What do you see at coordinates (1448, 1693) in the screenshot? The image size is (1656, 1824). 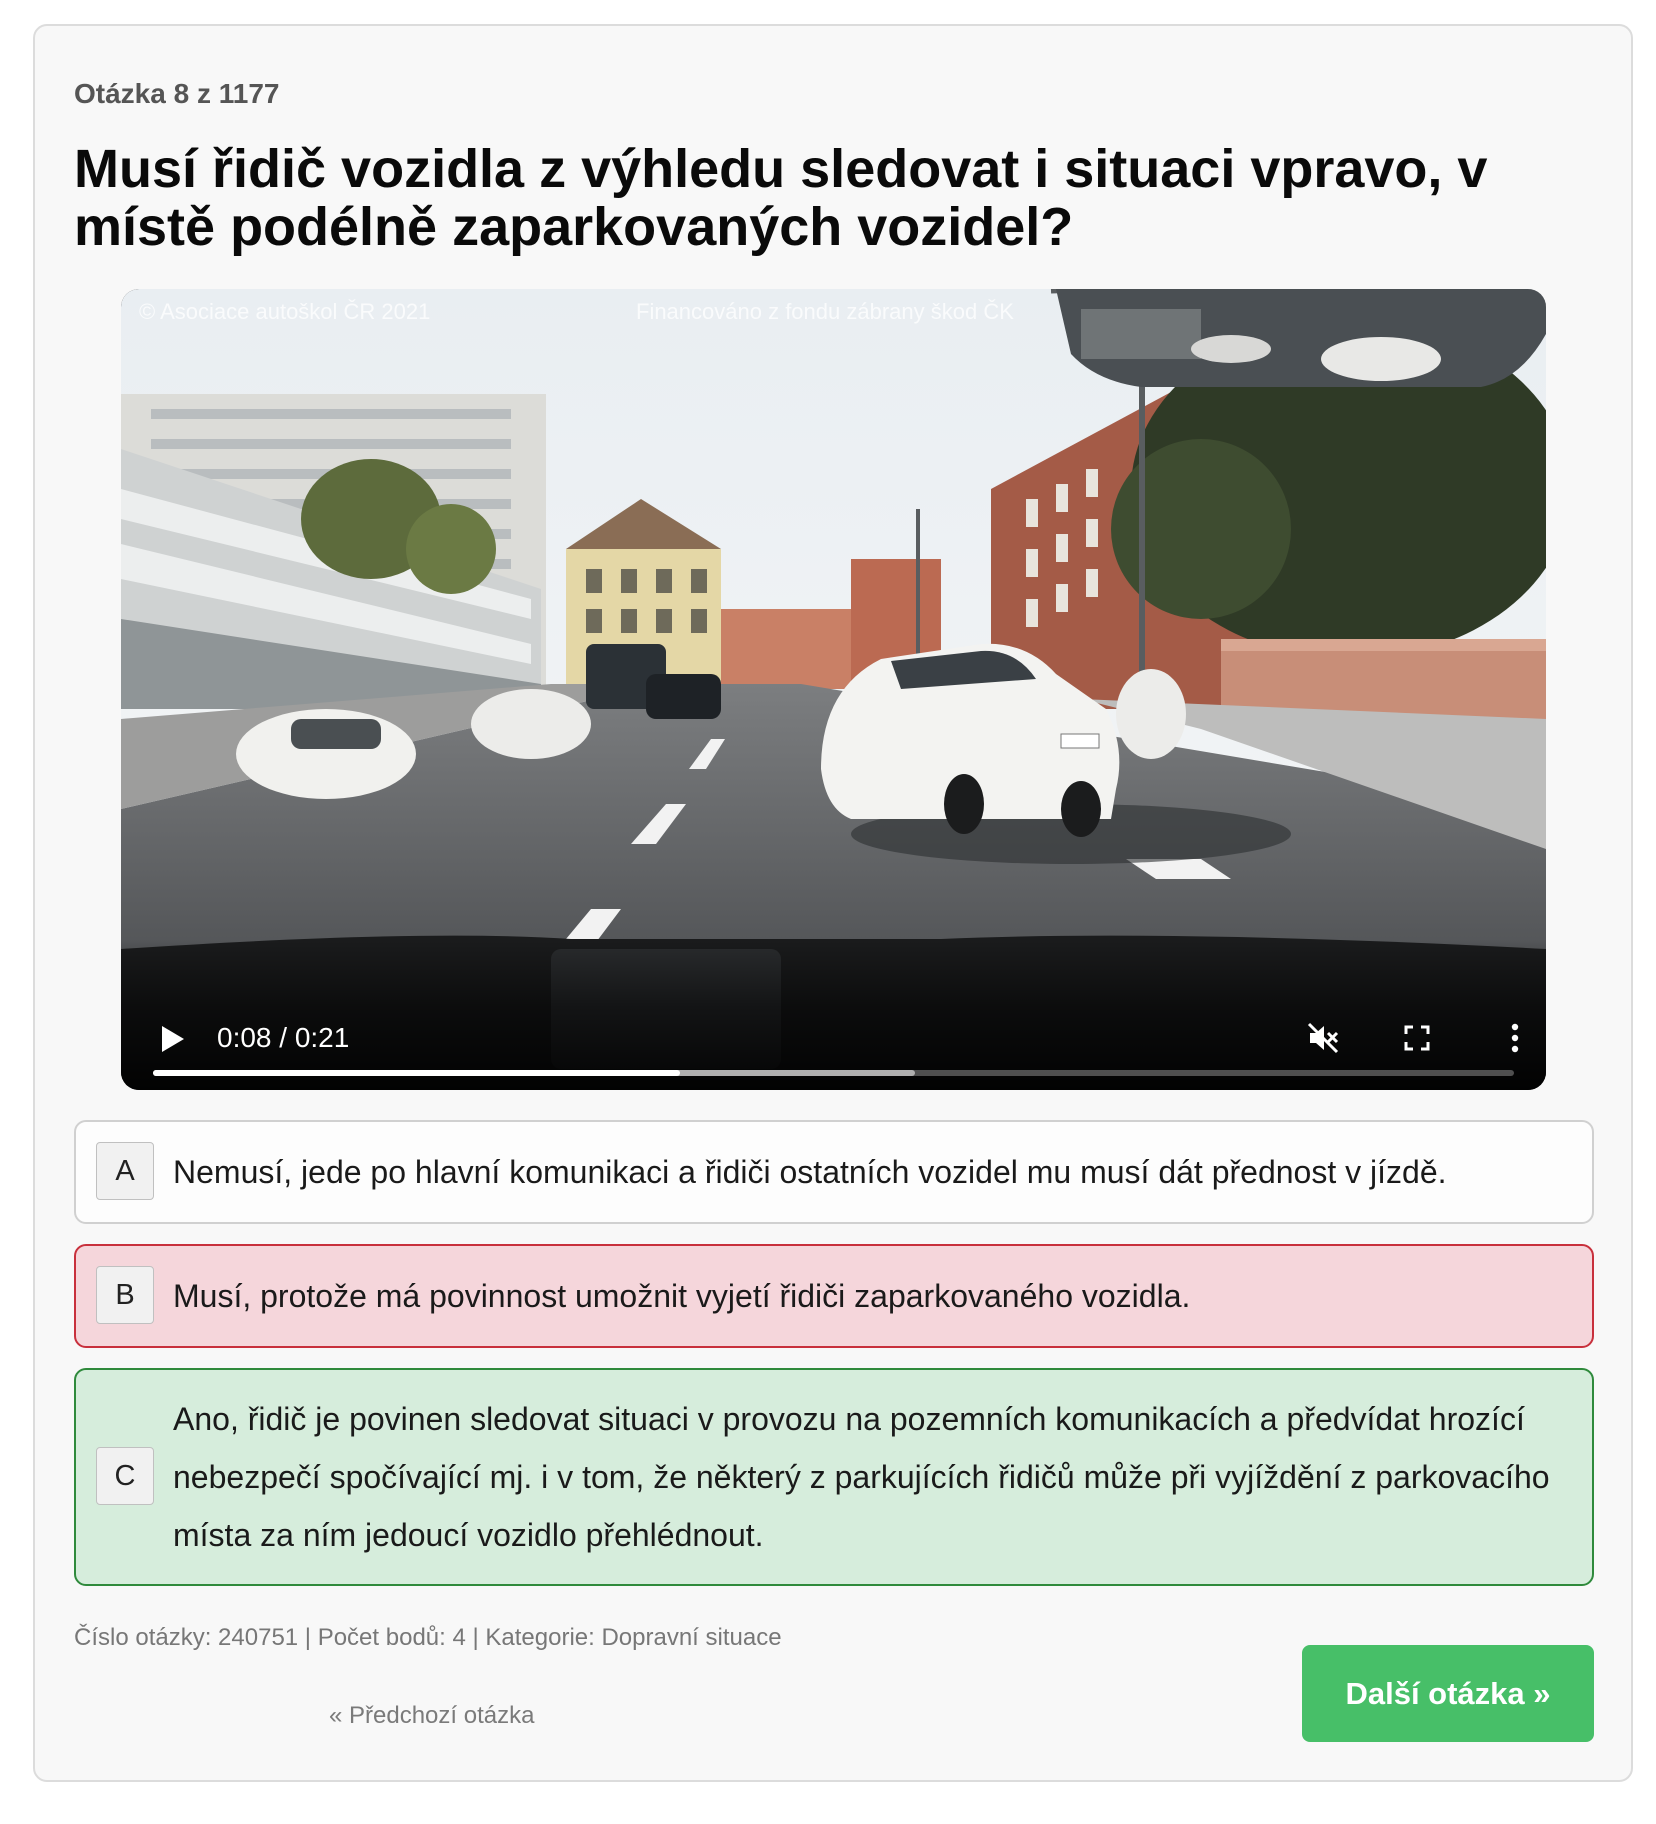 I see `next-question-button: Další otázka »` at bounding box center [1448, 1693].